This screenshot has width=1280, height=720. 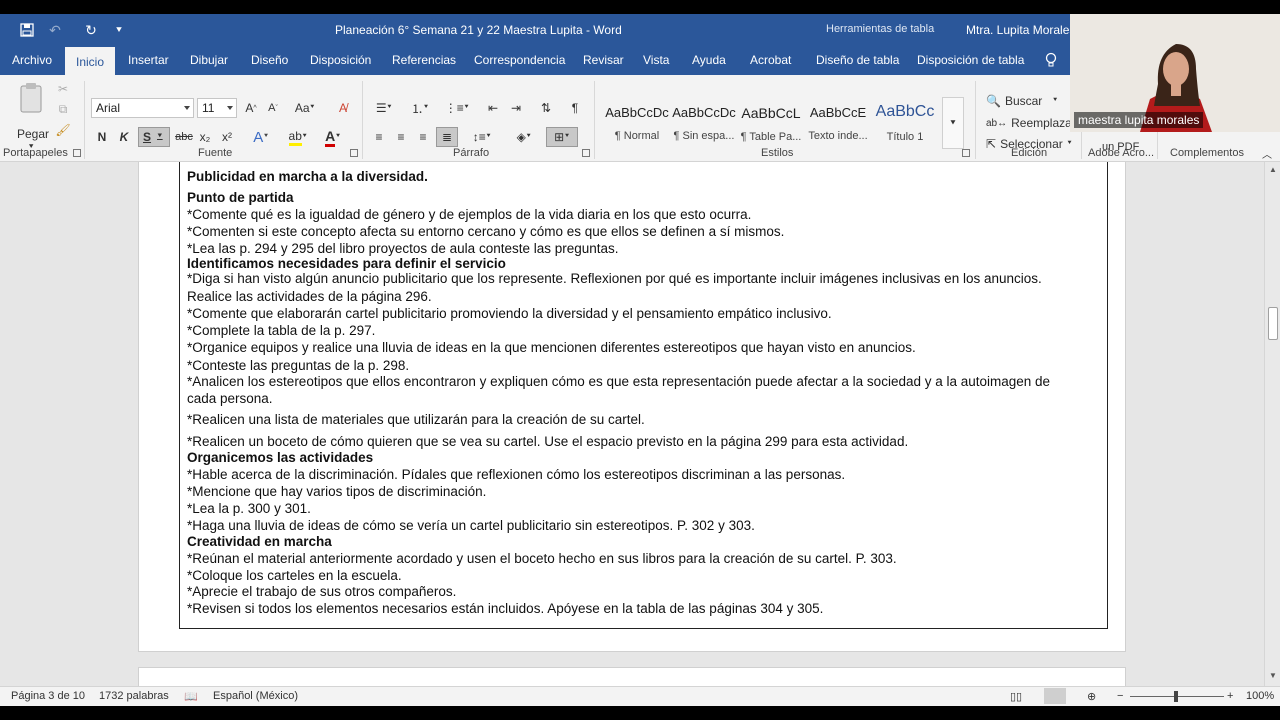 What do you see at coordinates (191, 696) in the screenshot?
I see `proofing-icon: 📖` at bounding box center [191, 696].